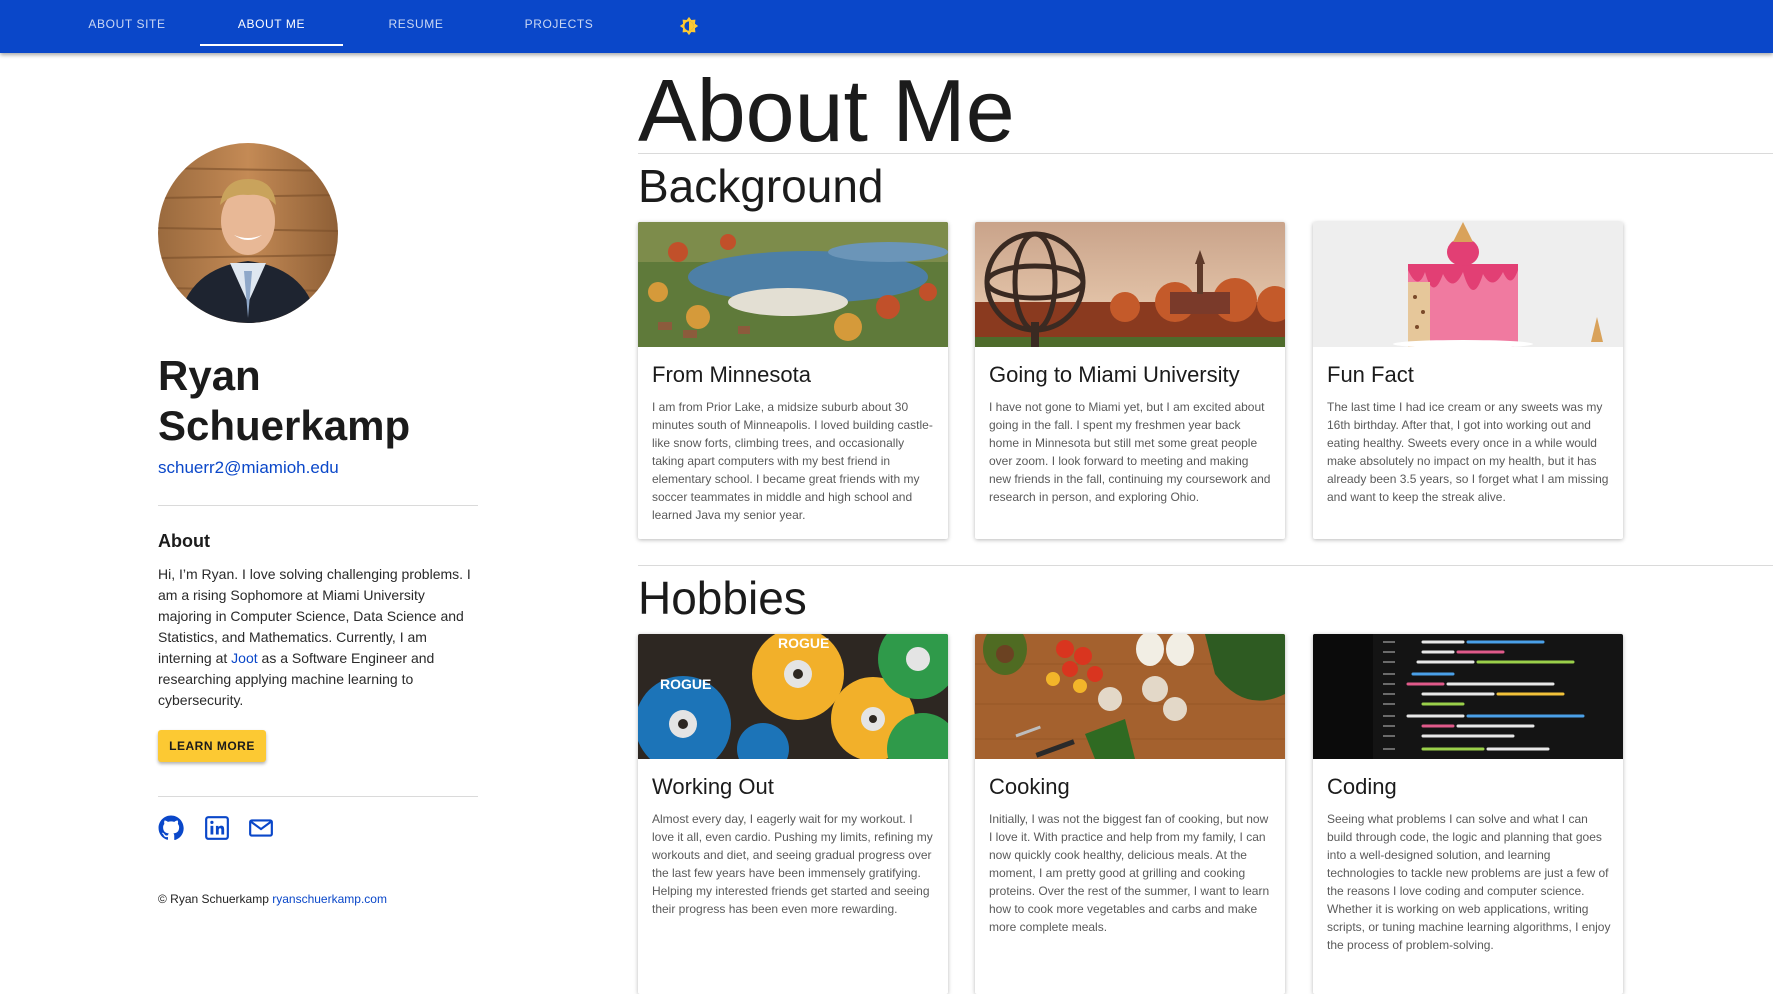 The height and width of the screenshot is (994, 1773). I want to click on github-icon, so click(171, 828).